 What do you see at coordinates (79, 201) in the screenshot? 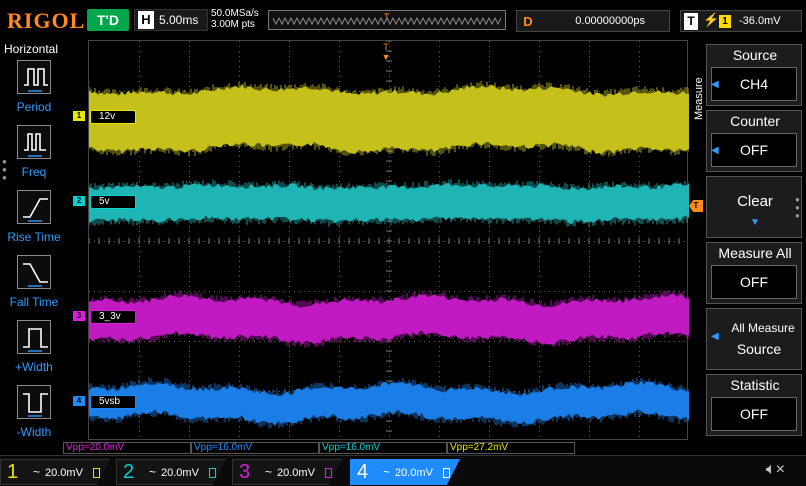
I see `channel-2-marker: 2` at bounding box center [79, 201].